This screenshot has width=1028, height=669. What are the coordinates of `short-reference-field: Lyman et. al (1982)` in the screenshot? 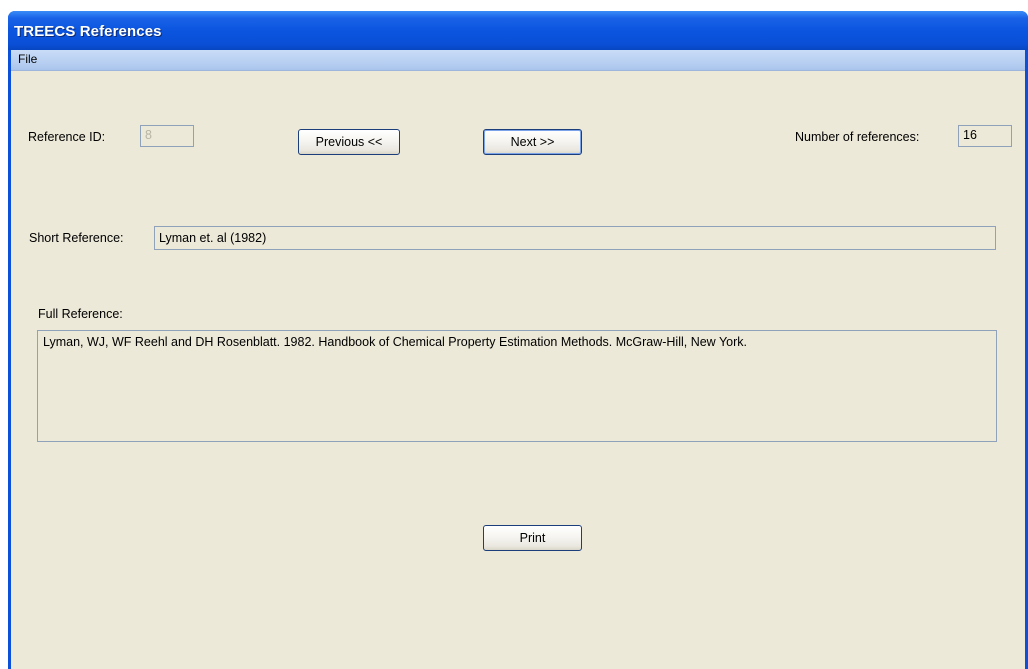 It's located at (575, 238).